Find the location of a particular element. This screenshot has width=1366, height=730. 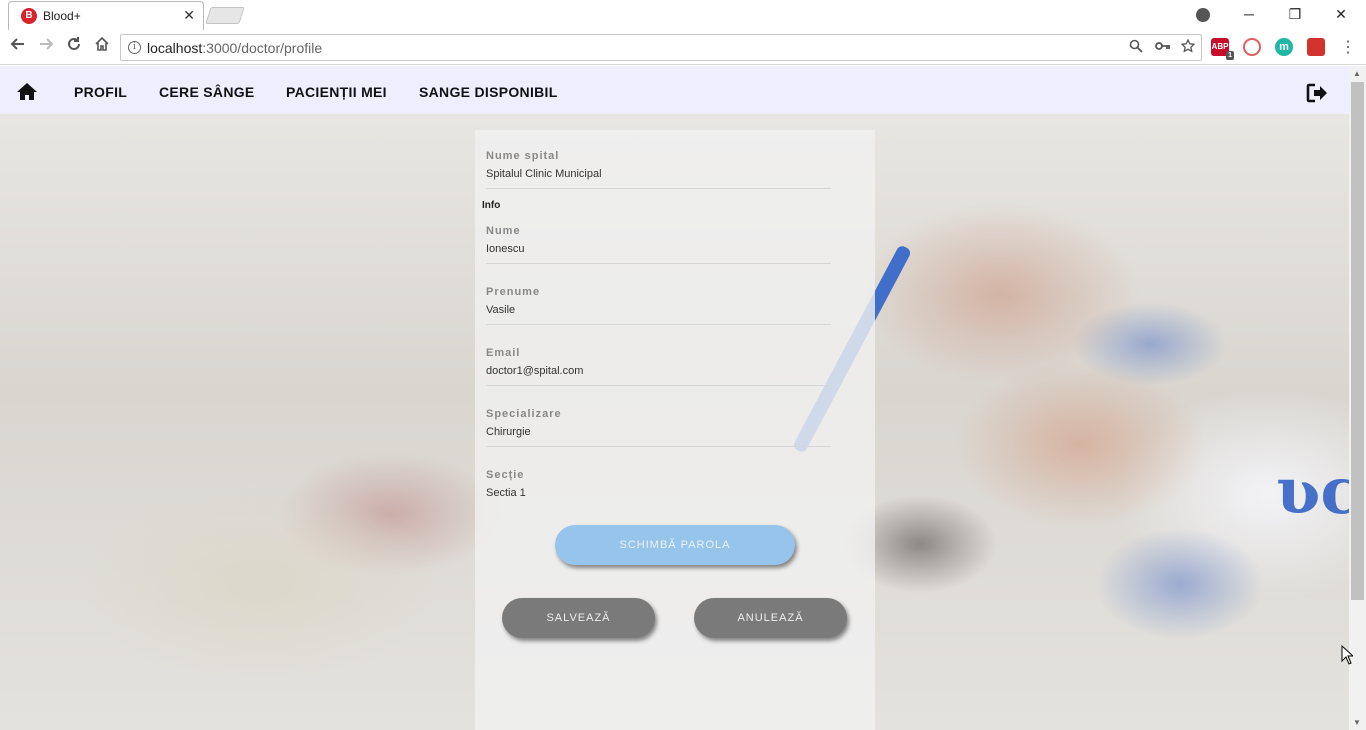

browser-tab-active: B Blood+ ✕ is located at coordinates (106, 15).